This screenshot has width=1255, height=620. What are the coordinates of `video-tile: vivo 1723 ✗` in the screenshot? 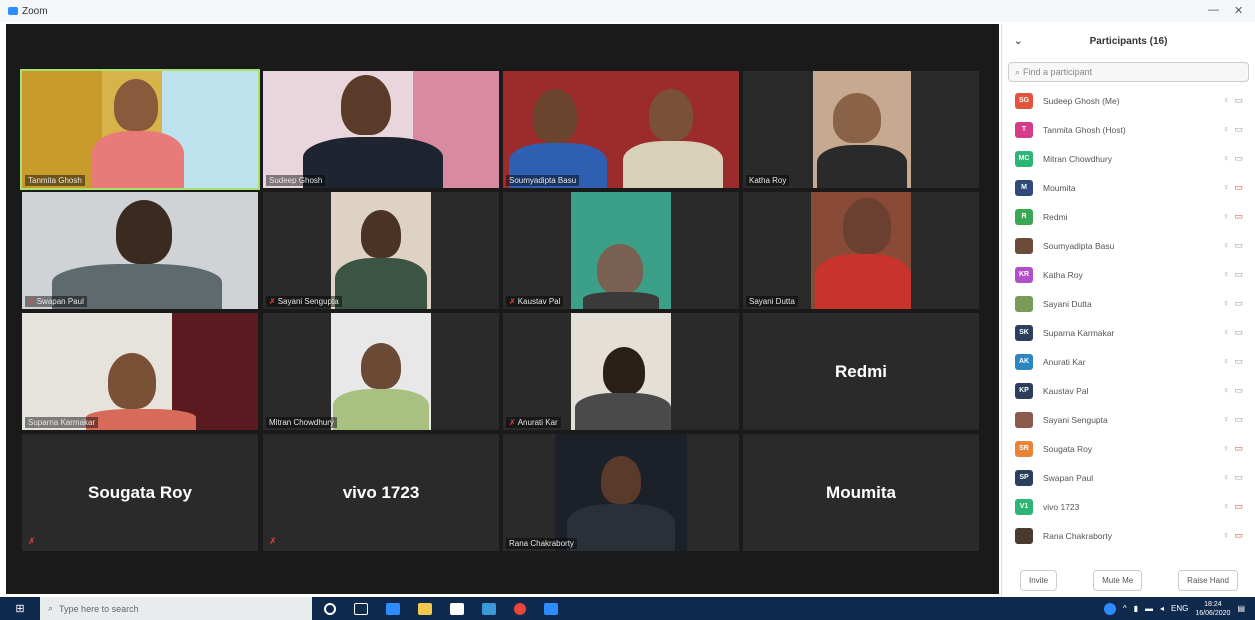 It's located at (381, 492).